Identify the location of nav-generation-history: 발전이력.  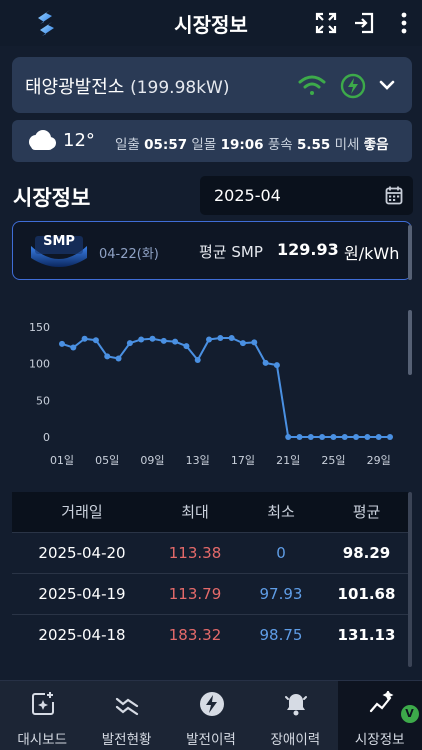
(211, 715).